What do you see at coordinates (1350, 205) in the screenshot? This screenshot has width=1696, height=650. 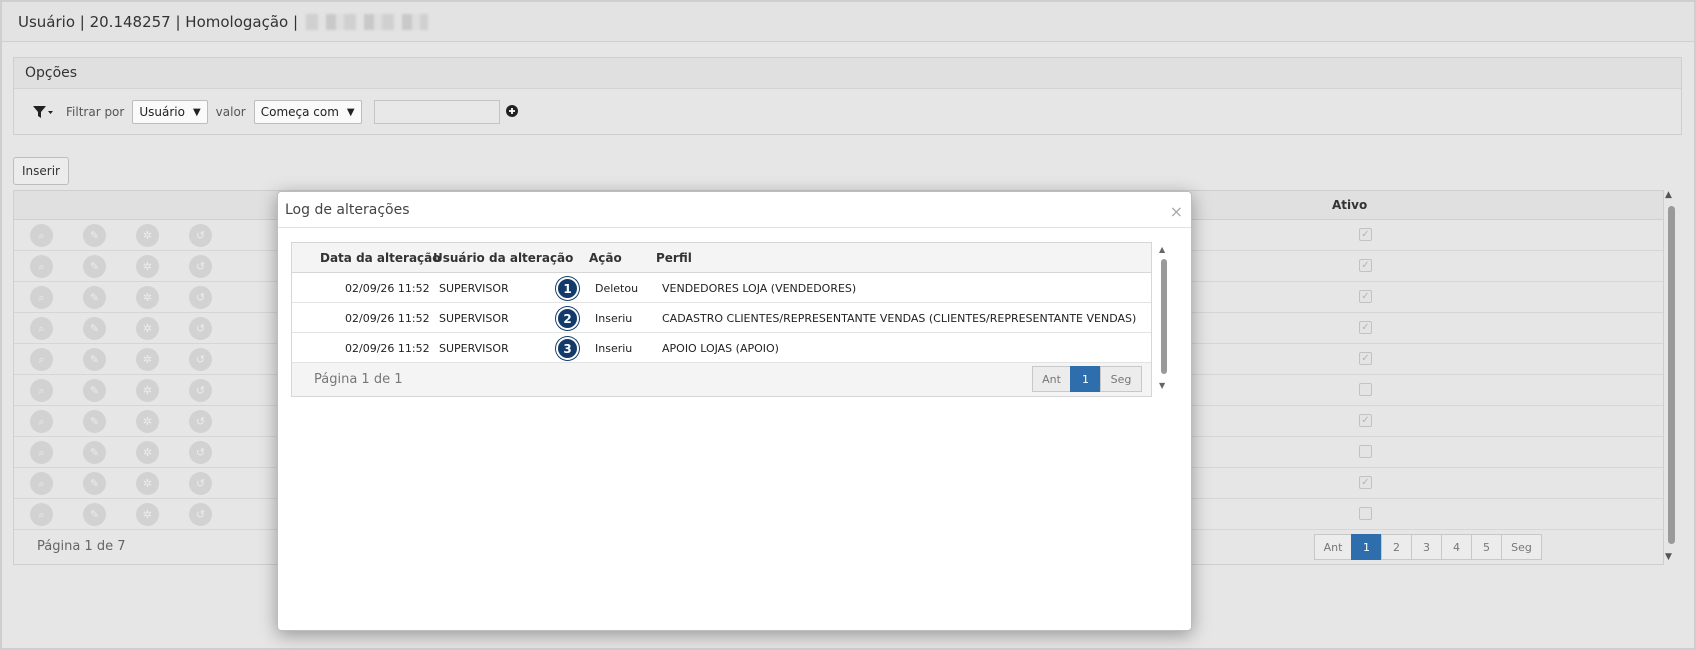 I see `col-ativo: Ativo` at bounding box center [1350, 205].